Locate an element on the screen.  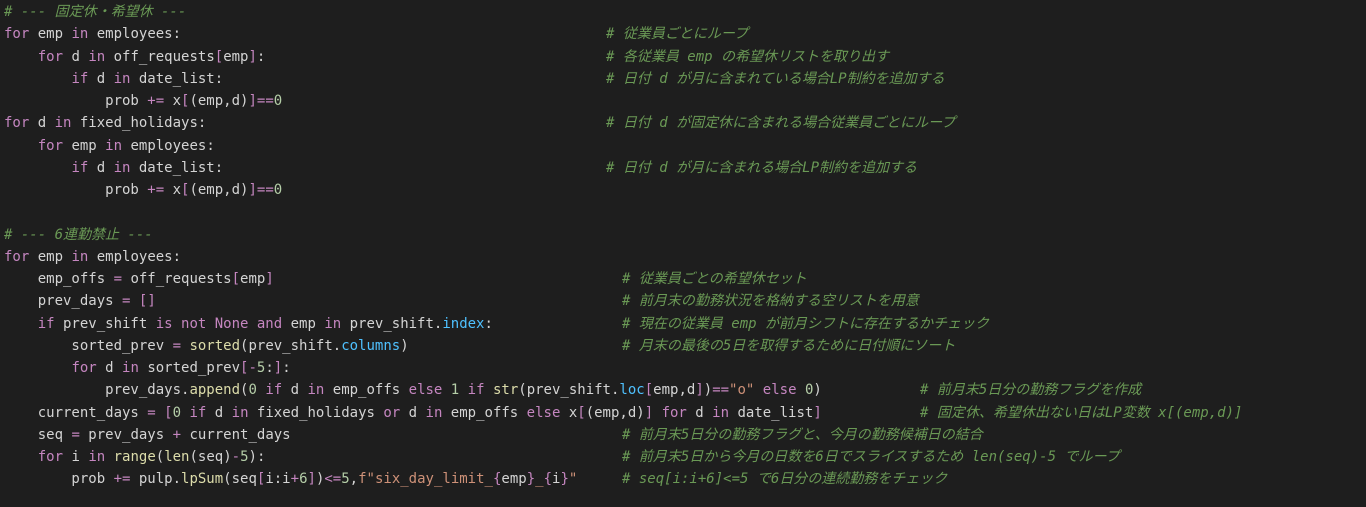
code-line: prev_days = [] is located at coordinates (80, 301).